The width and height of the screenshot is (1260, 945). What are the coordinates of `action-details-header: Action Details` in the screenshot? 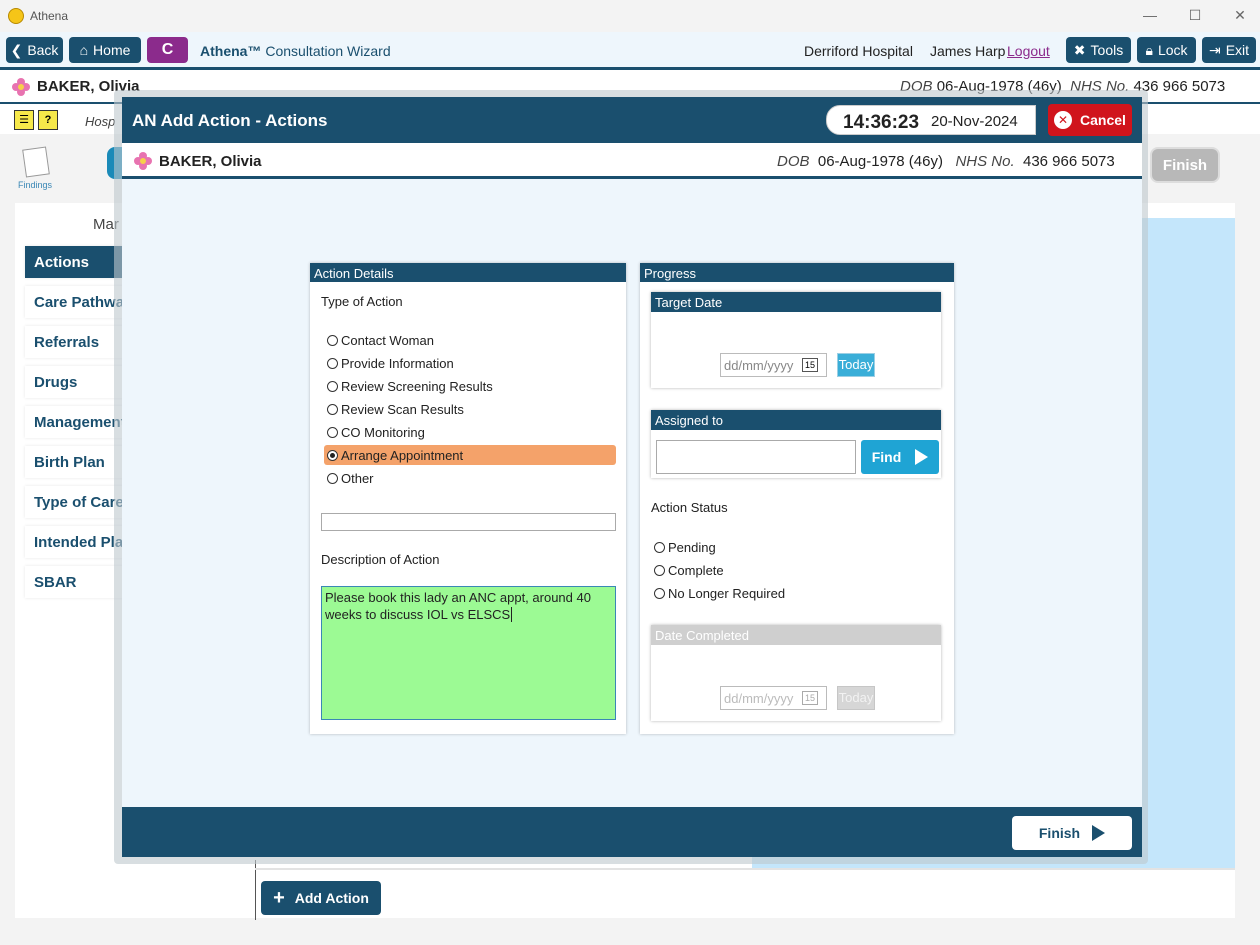 It's located at (468, 272).